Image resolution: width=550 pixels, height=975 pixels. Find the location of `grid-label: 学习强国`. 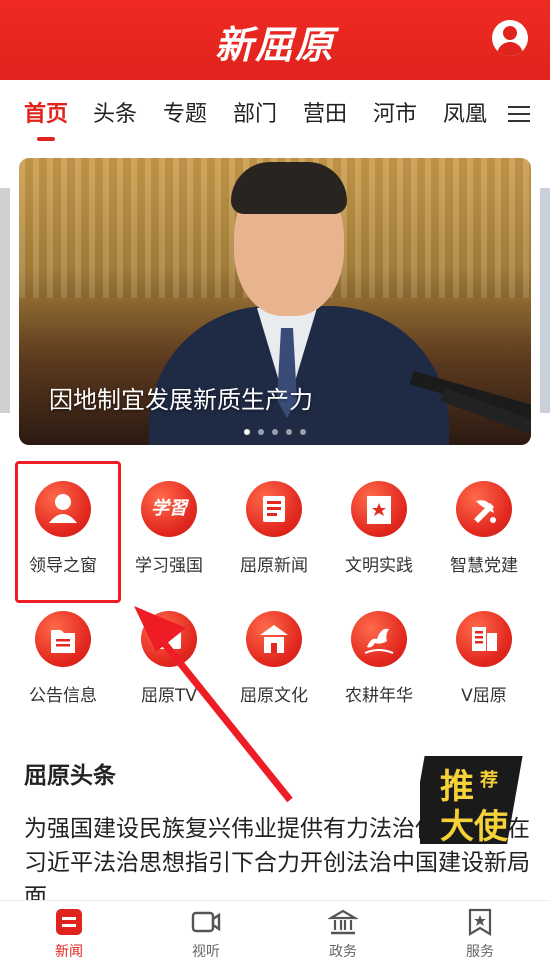

grid-label: 学习强国 is located at coordinates (169, 566).